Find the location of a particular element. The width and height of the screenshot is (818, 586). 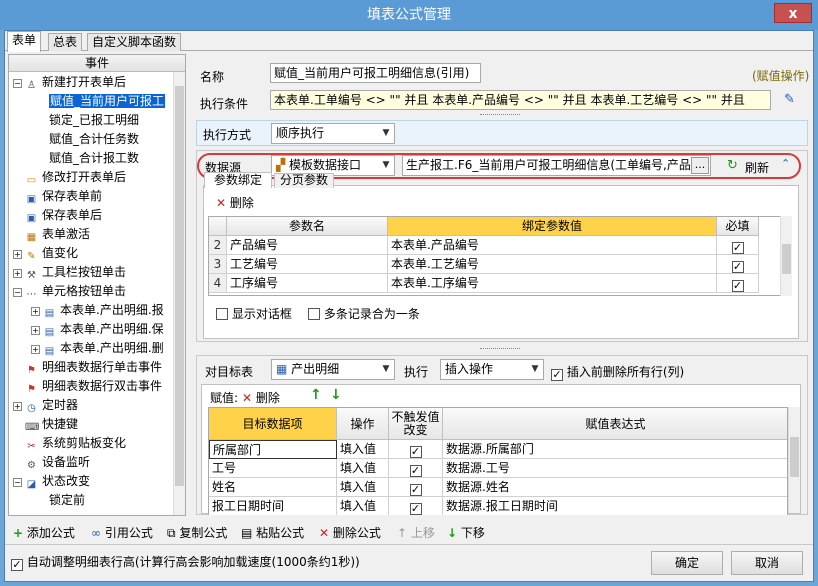

param-name-cell: 工序编号 is located at coordinates (307, 283).